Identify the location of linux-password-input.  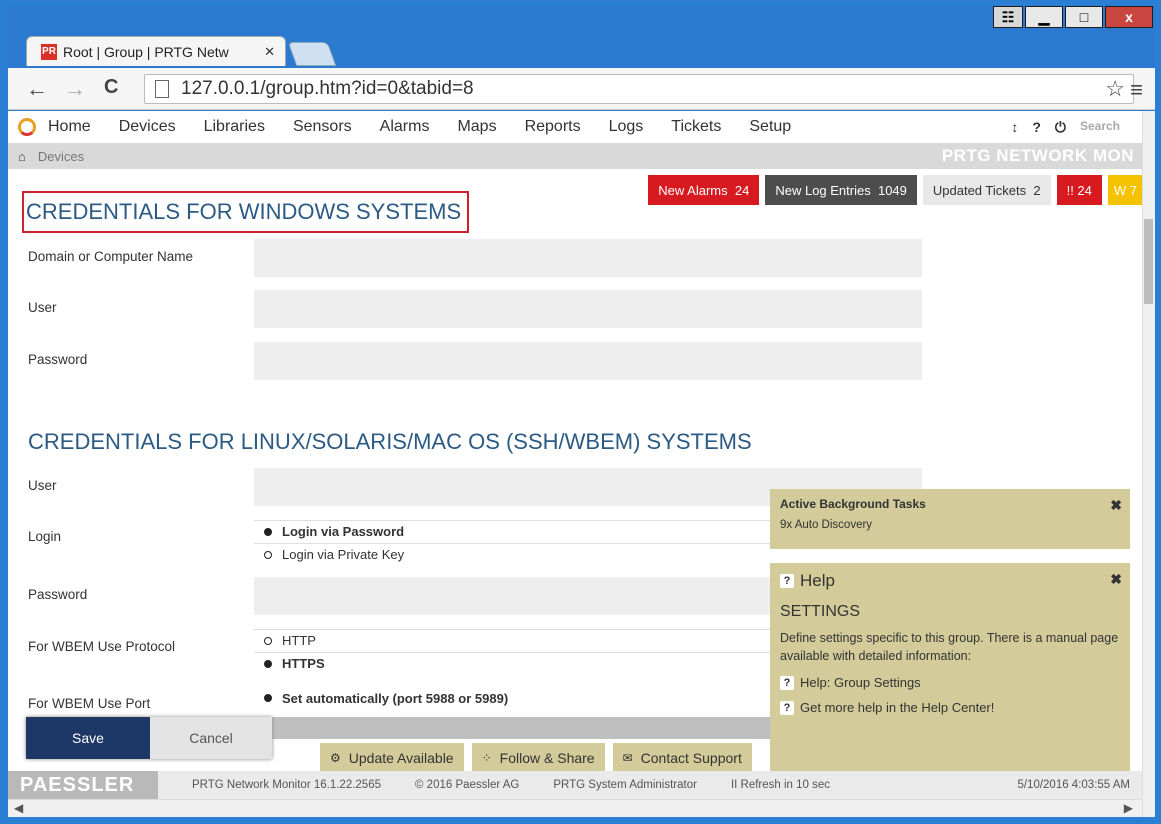
(512, 596).